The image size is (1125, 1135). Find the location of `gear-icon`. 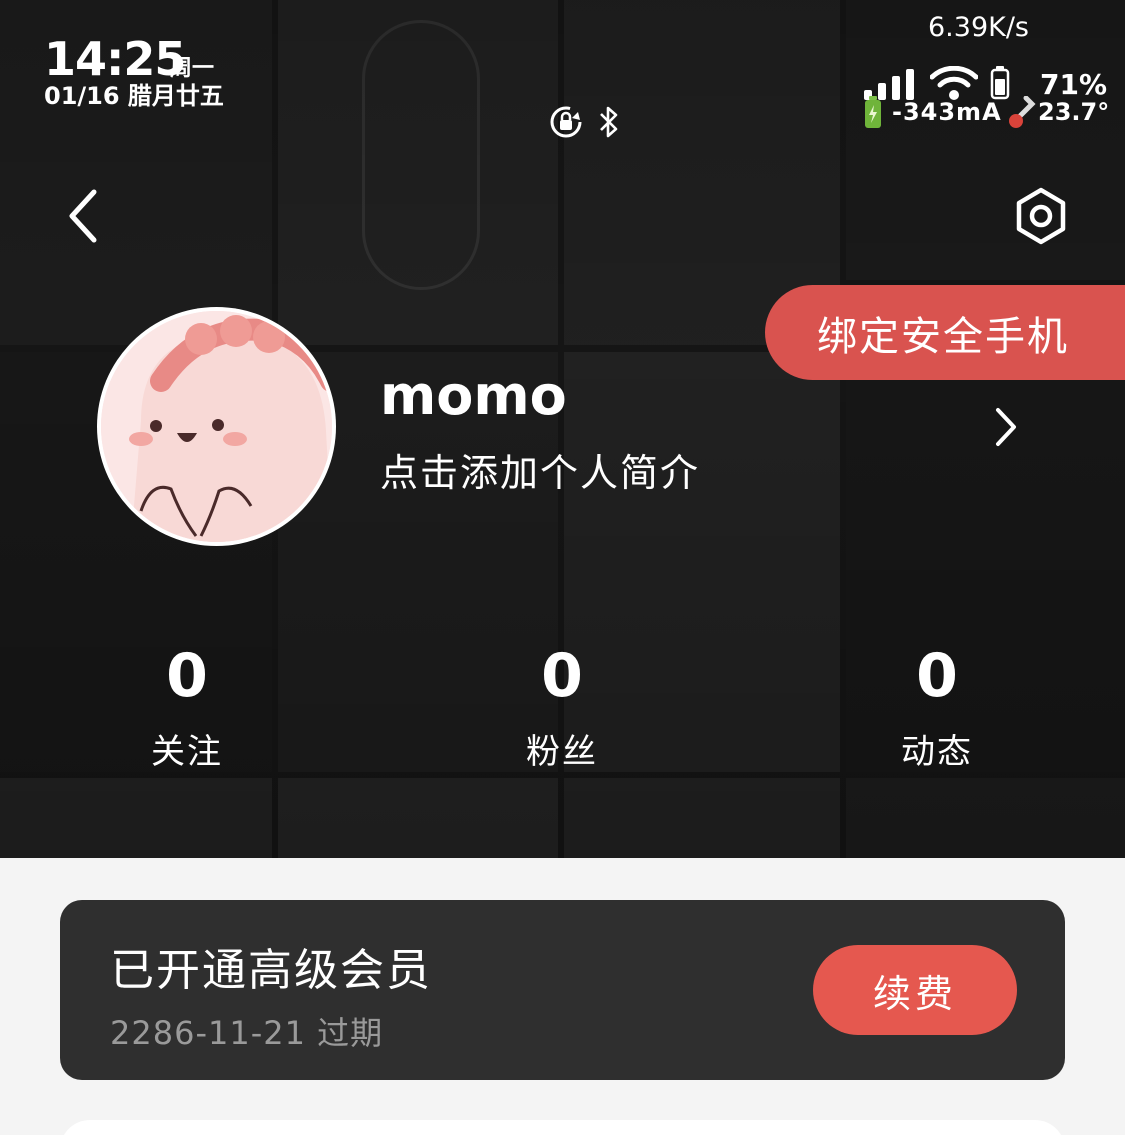

gear-icon is located at coordinates (1041, 216).